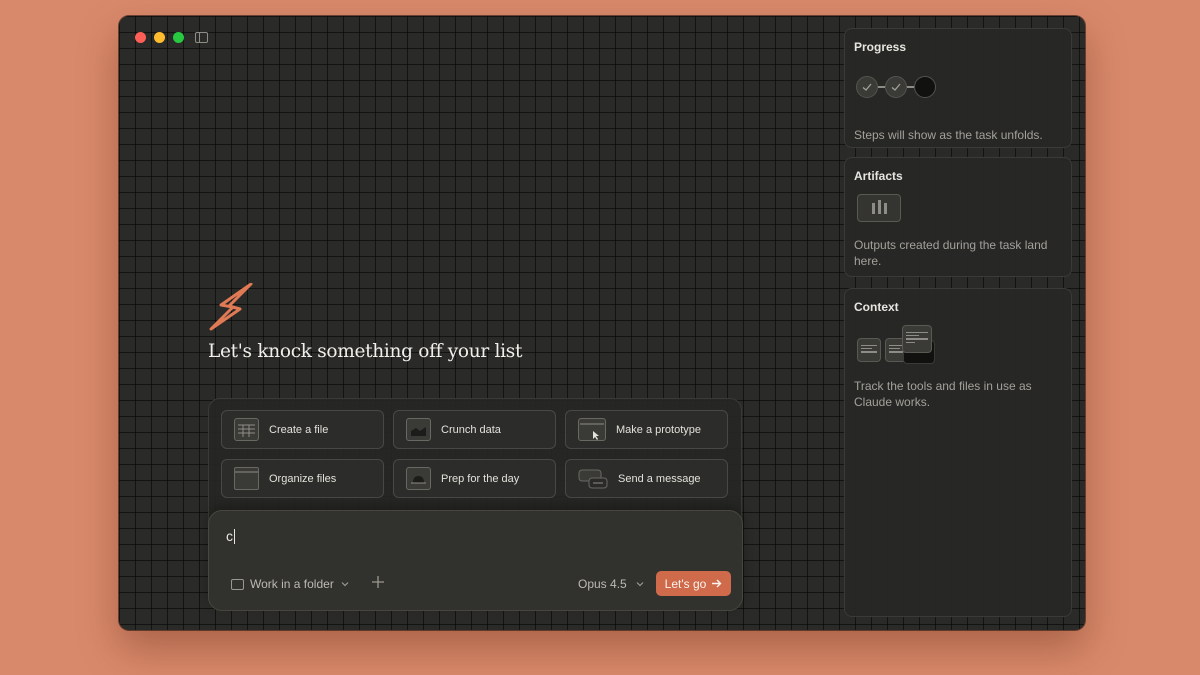  Describe the element at coordinates (685, 583) in the screenshot. I see `submit-label: Let's go` at that location.